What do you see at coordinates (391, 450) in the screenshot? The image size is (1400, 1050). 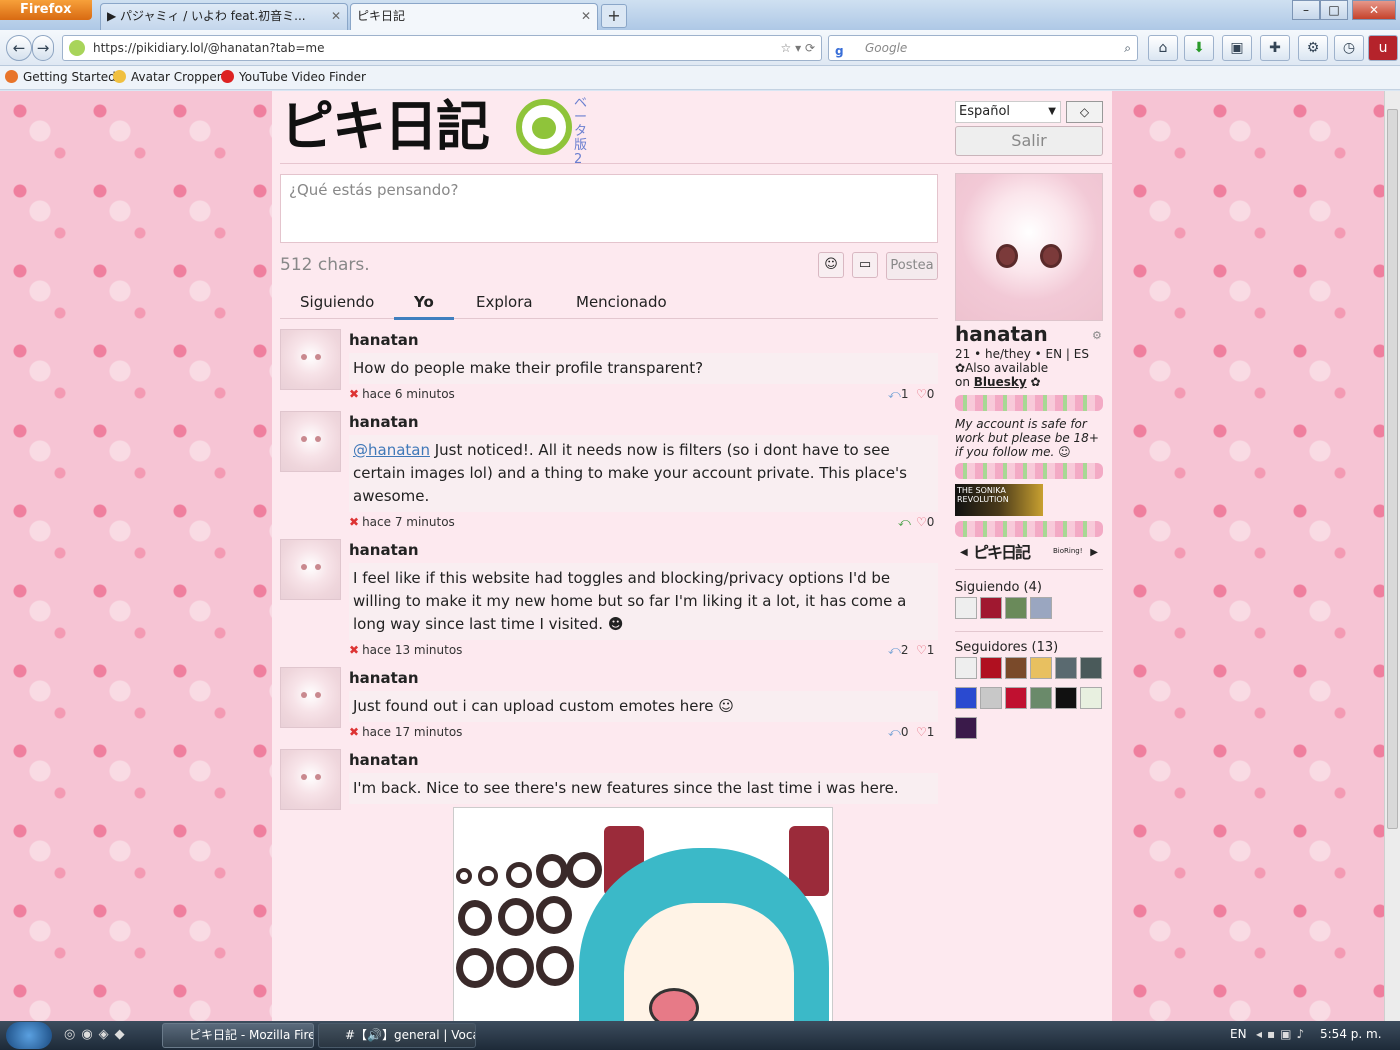 I see `mention-link: @hanatan` at bounding box center [391, 450].